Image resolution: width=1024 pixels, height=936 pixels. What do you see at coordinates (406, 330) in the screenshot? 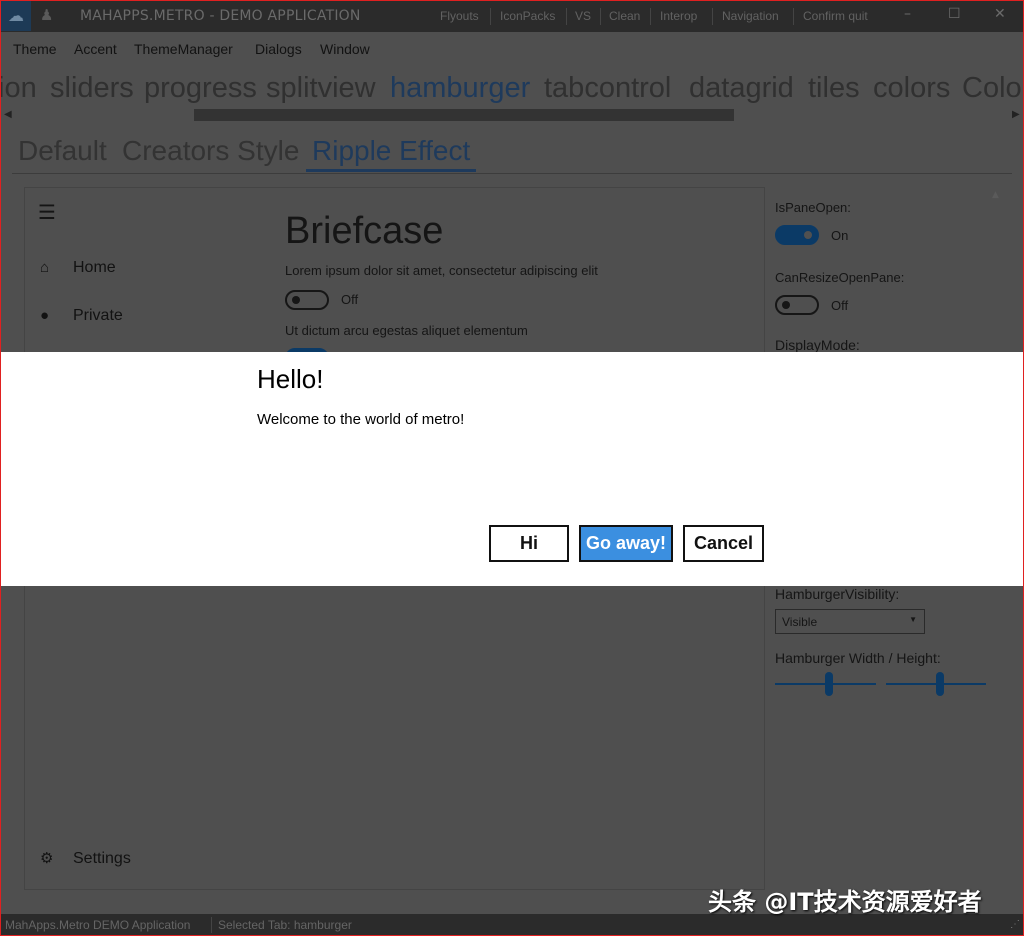
I see `content-line-2: Ut dictum arcu egestas aliquet elementum` at bounding box center [406, 330].